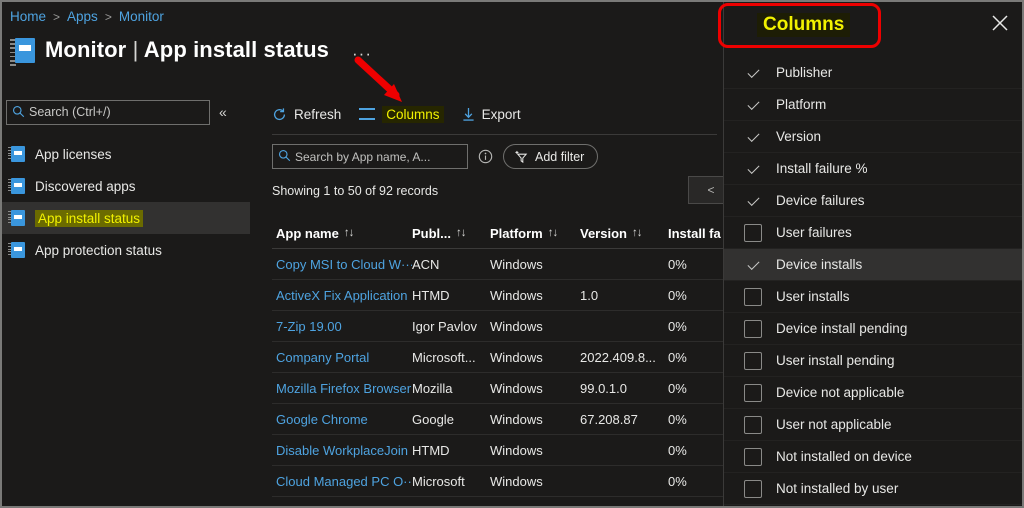  I want to click on sidebar-search-input, so click(114, 112).